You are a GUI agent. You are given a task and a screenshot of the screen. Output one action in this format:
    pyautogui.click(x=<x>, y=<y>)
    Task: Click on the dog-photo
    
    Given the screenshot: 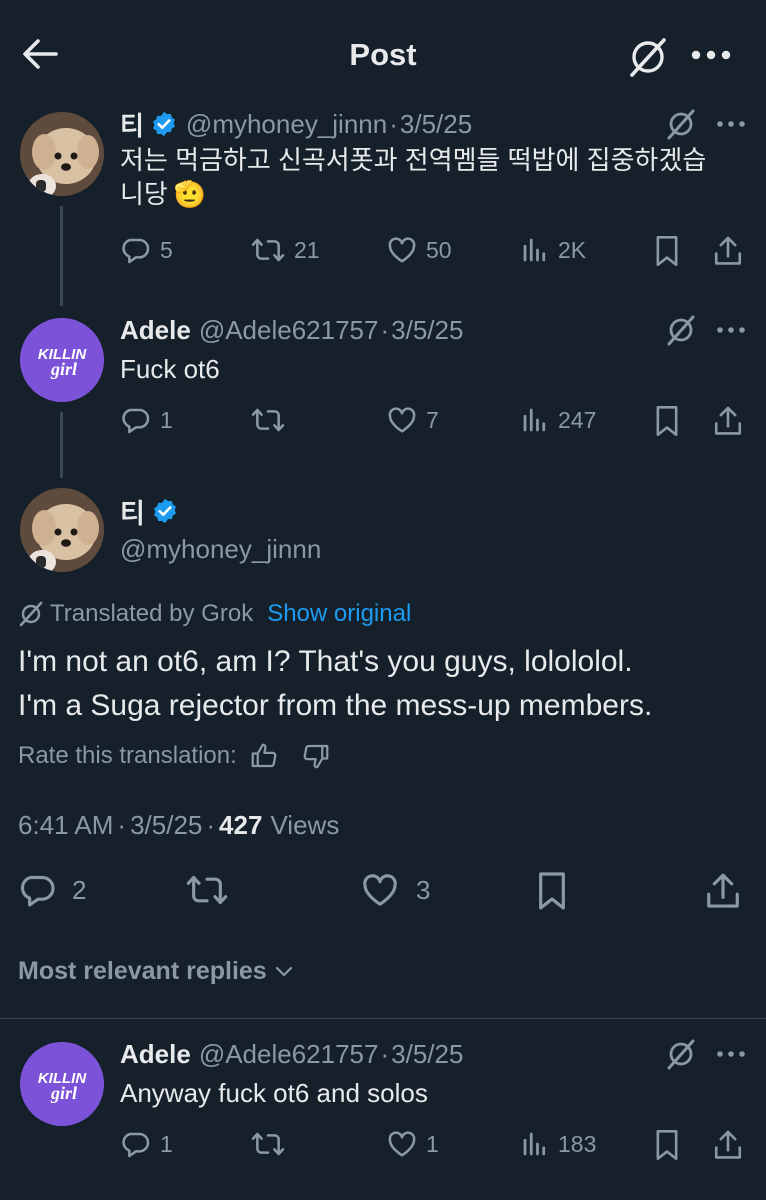 What is the action you would take?
    pyautogui.click(x=62, y=530)
    